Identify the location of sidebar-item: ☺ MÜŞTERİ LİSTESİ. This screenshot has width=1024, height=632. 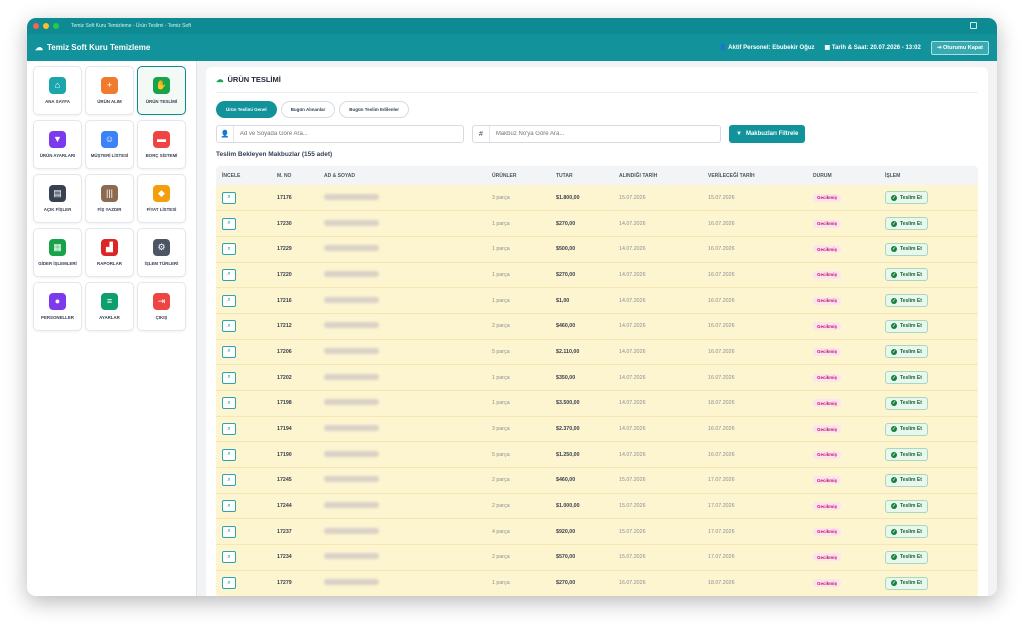
(109, 144).